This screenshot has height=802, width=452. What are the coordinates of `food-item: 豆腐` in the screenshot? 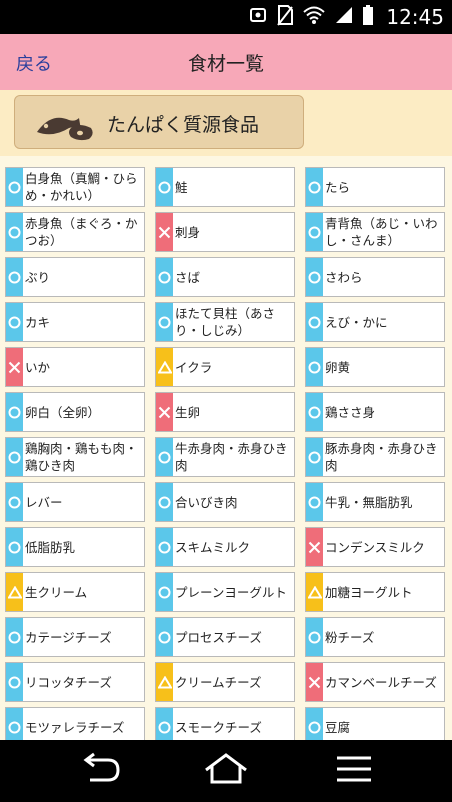 It's located at (375, 723).